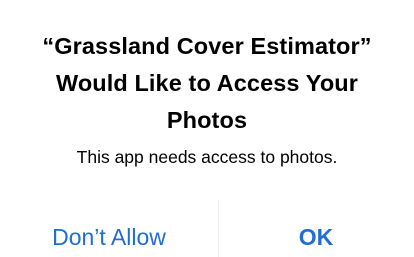  I want to click on ok-button: OK, so click(316, 228).